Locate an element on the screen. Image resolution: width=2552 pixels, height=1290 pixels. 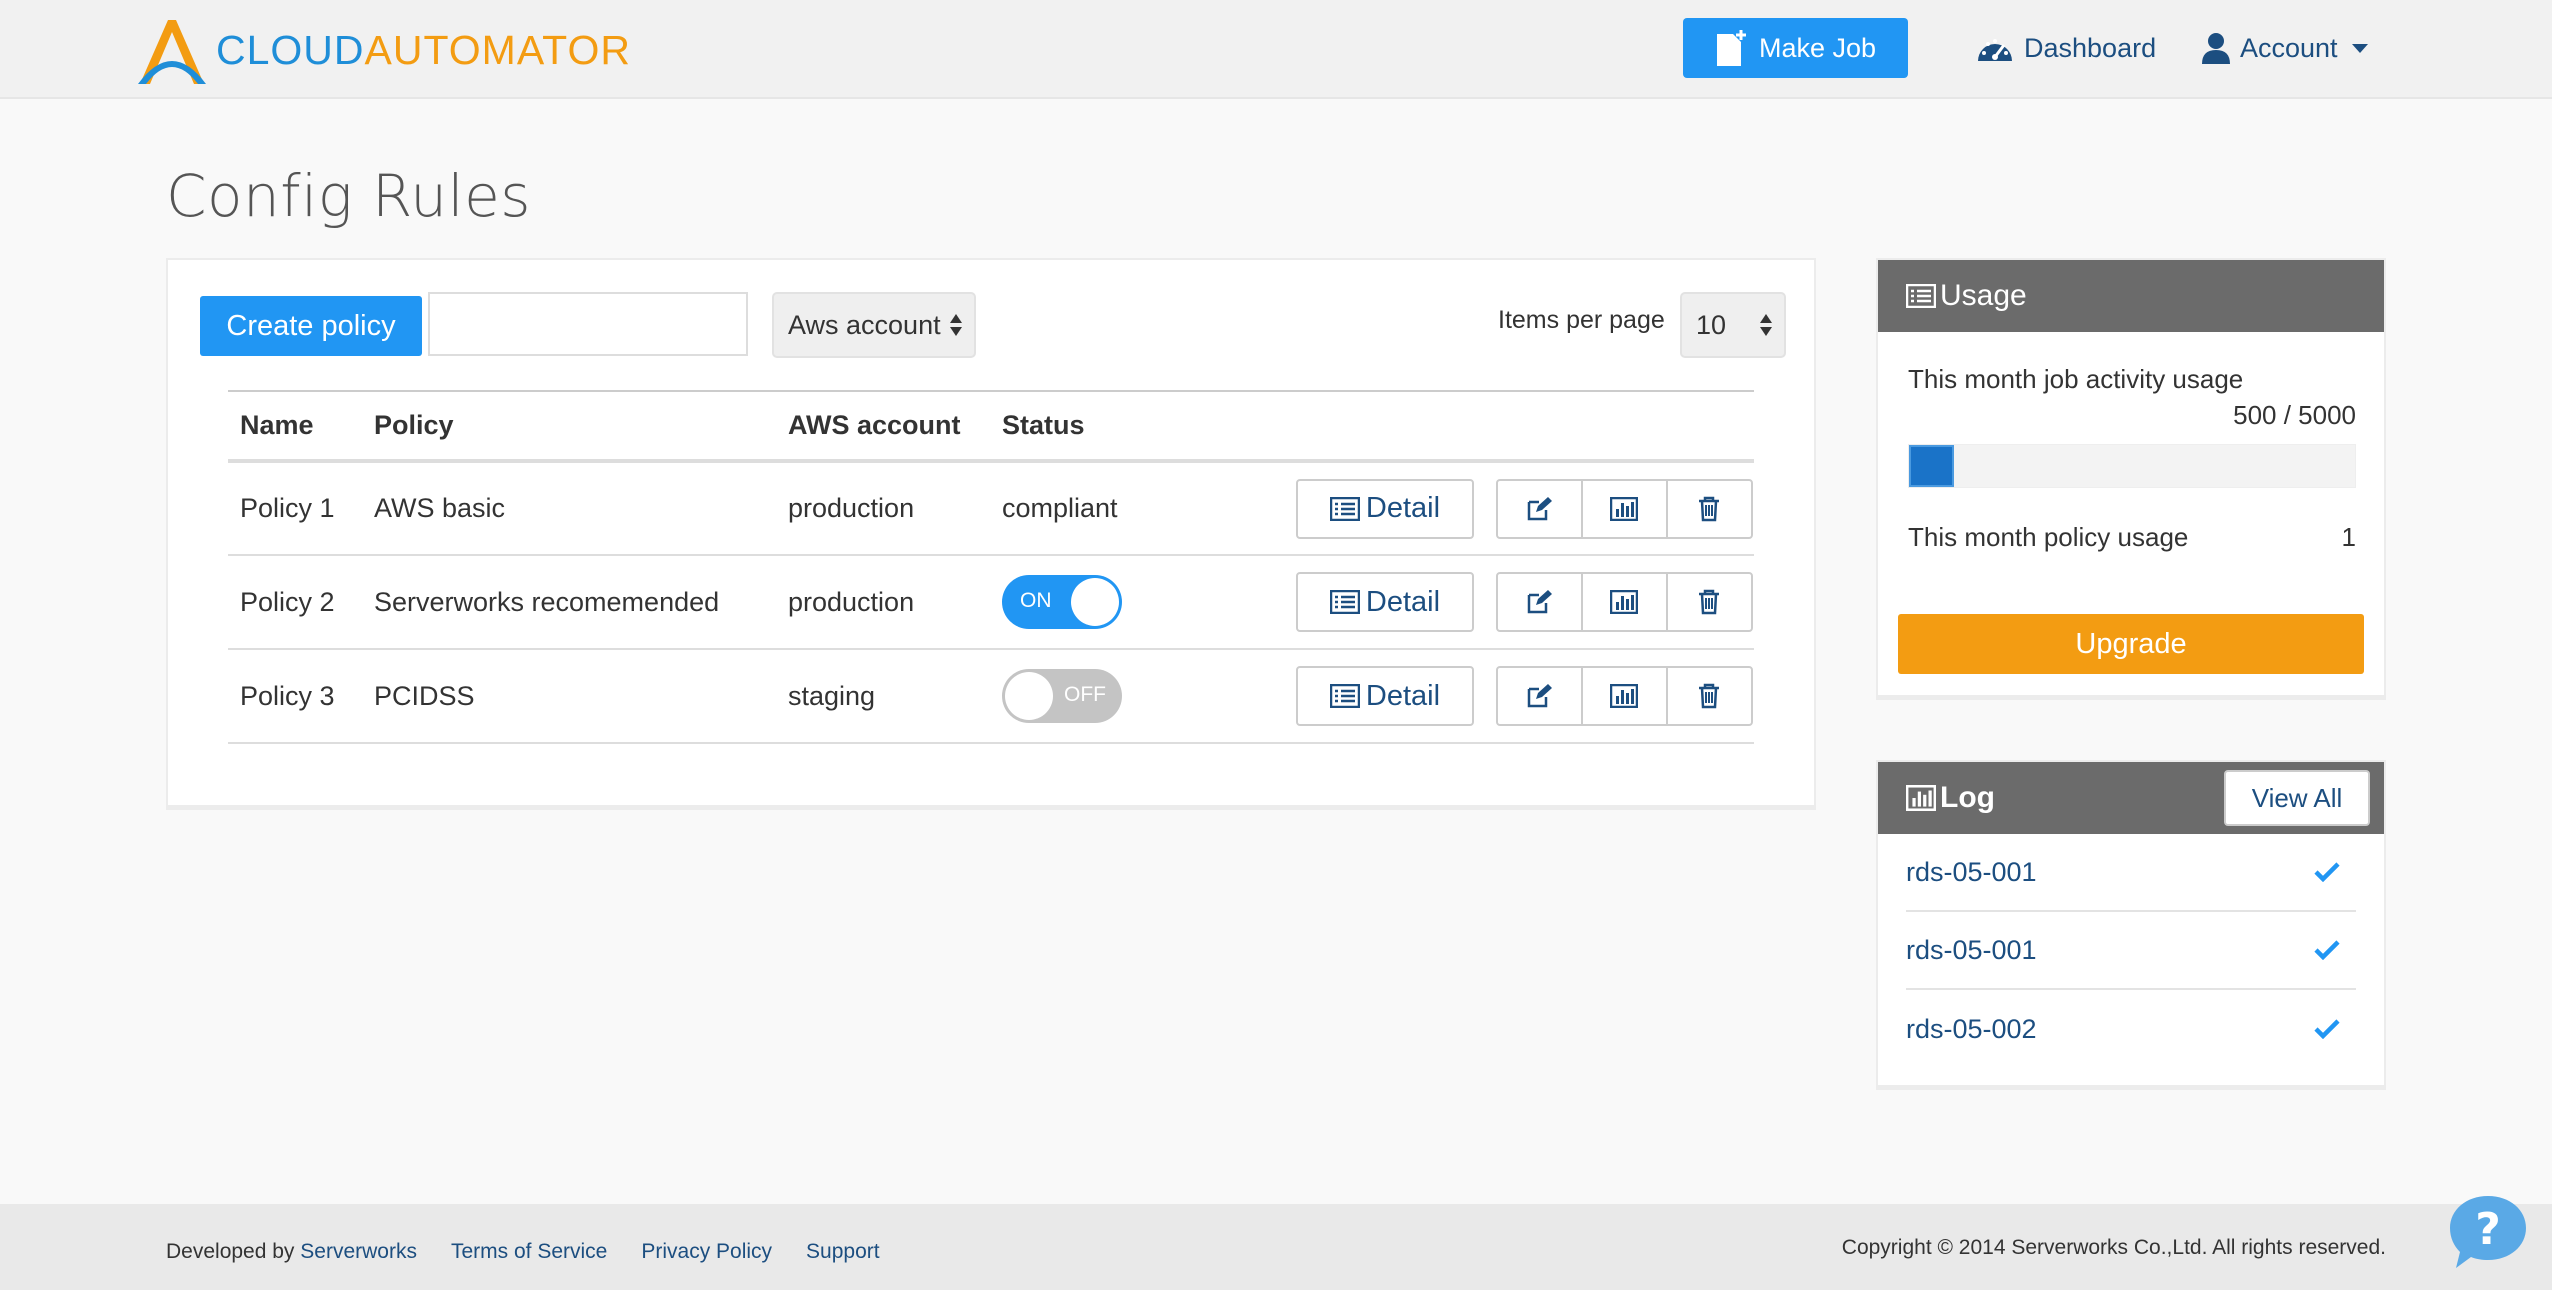
cell-policy: PCIDSS is located at coordinates (569, 696).